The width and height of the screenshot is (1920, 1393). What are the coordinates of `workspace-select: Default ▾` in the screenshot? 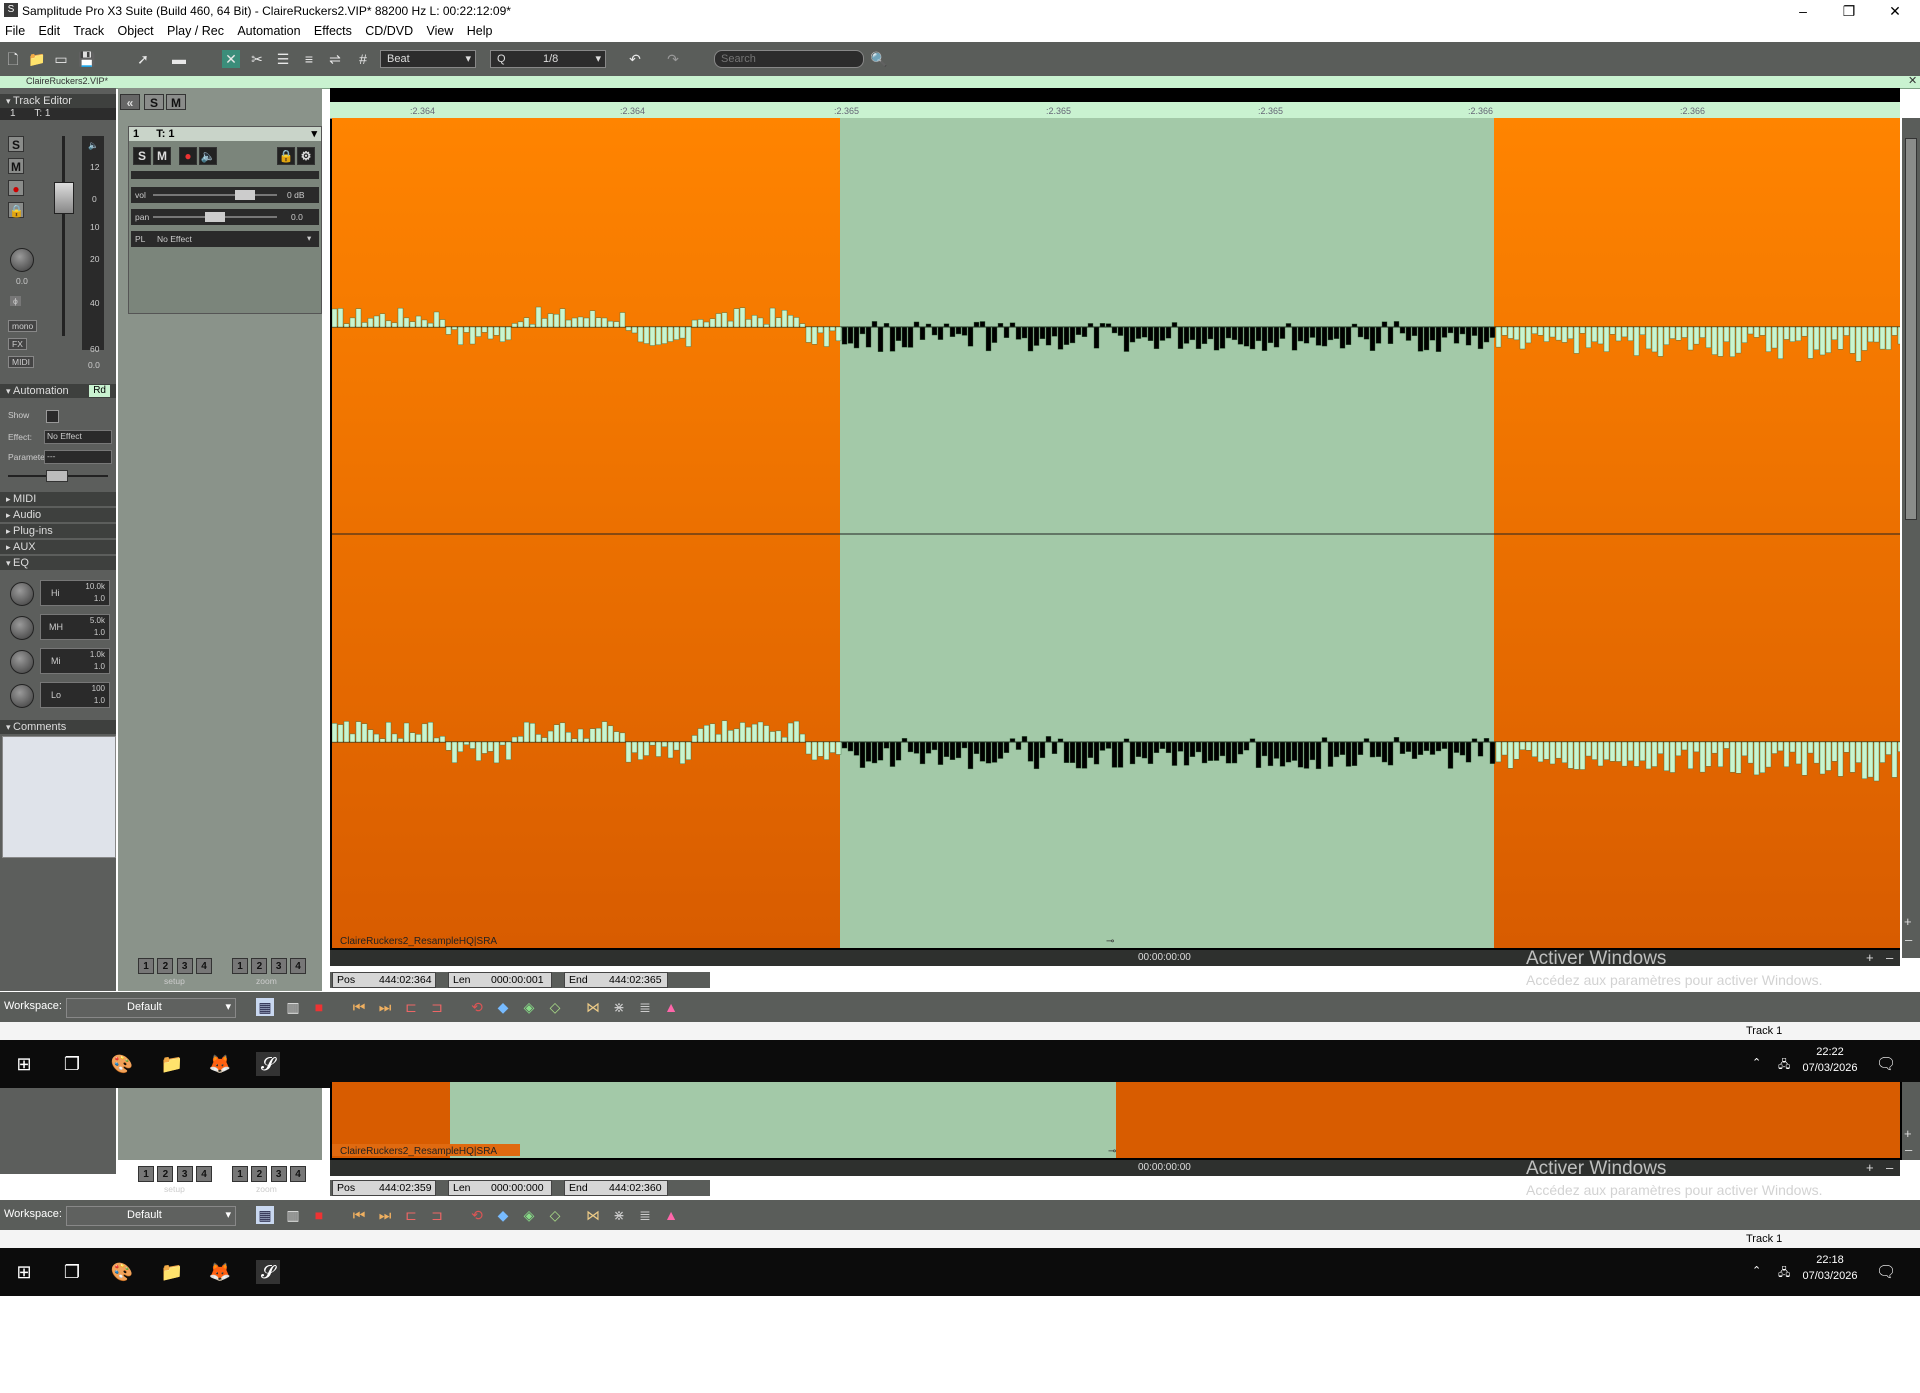 It's located at (151, 1008).